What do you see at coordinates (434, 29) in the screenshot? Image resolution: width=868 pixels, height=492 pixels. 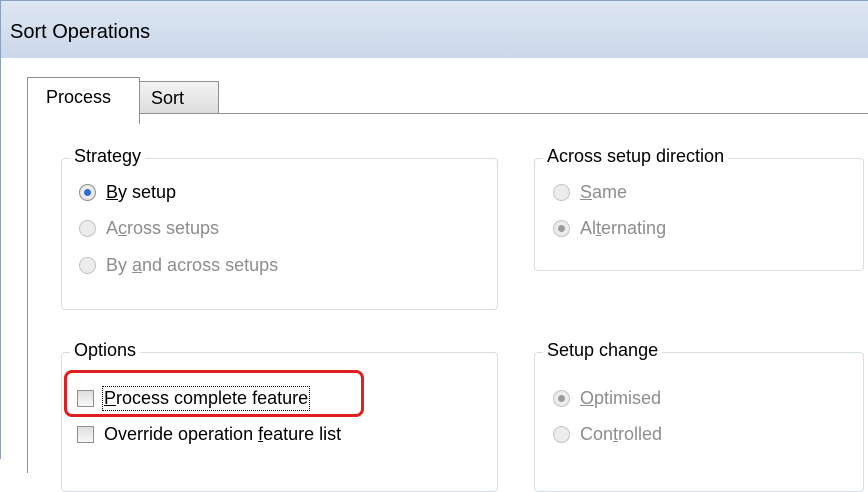 I see `title-bar: Sort Operations` at bounding box center [434, 29].